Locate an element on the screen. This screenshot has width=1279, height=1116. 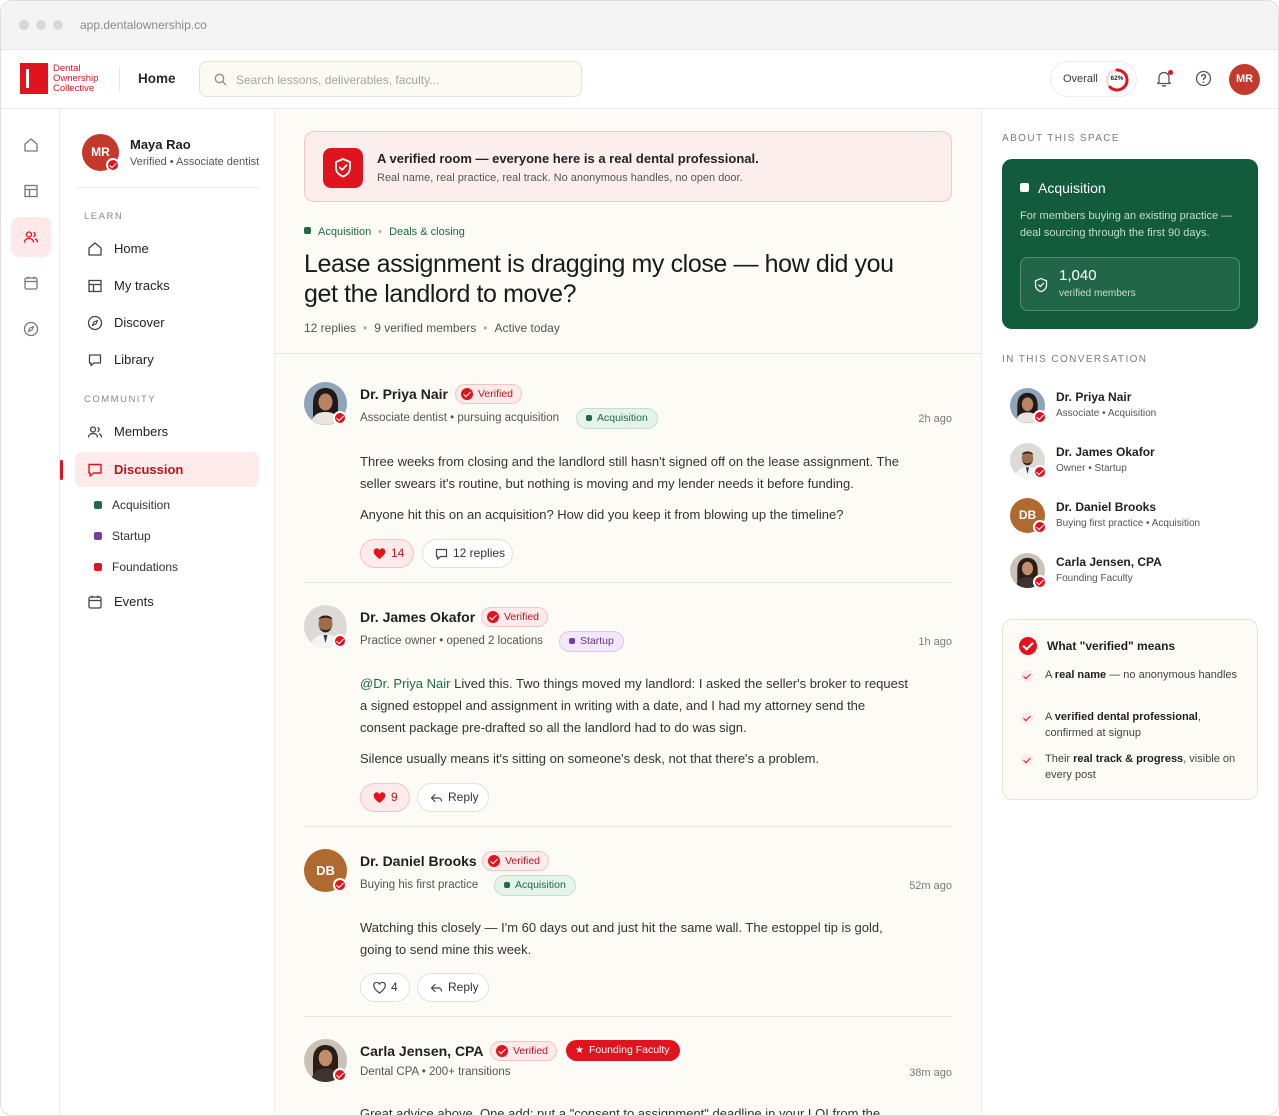
participant: Dr. James Okafor Owner • Startup is located at coordinates (1135, 462).